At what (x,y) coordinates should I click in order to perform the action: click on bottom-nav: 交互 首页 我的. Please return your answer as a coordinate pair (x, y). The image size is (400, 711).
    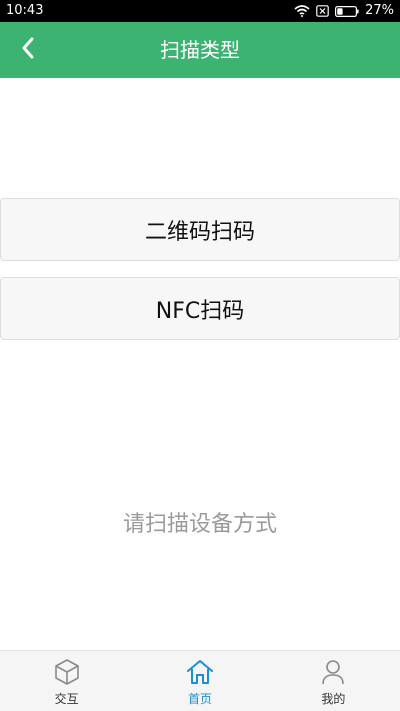
    Looking at the image, I should click on (200, 680).